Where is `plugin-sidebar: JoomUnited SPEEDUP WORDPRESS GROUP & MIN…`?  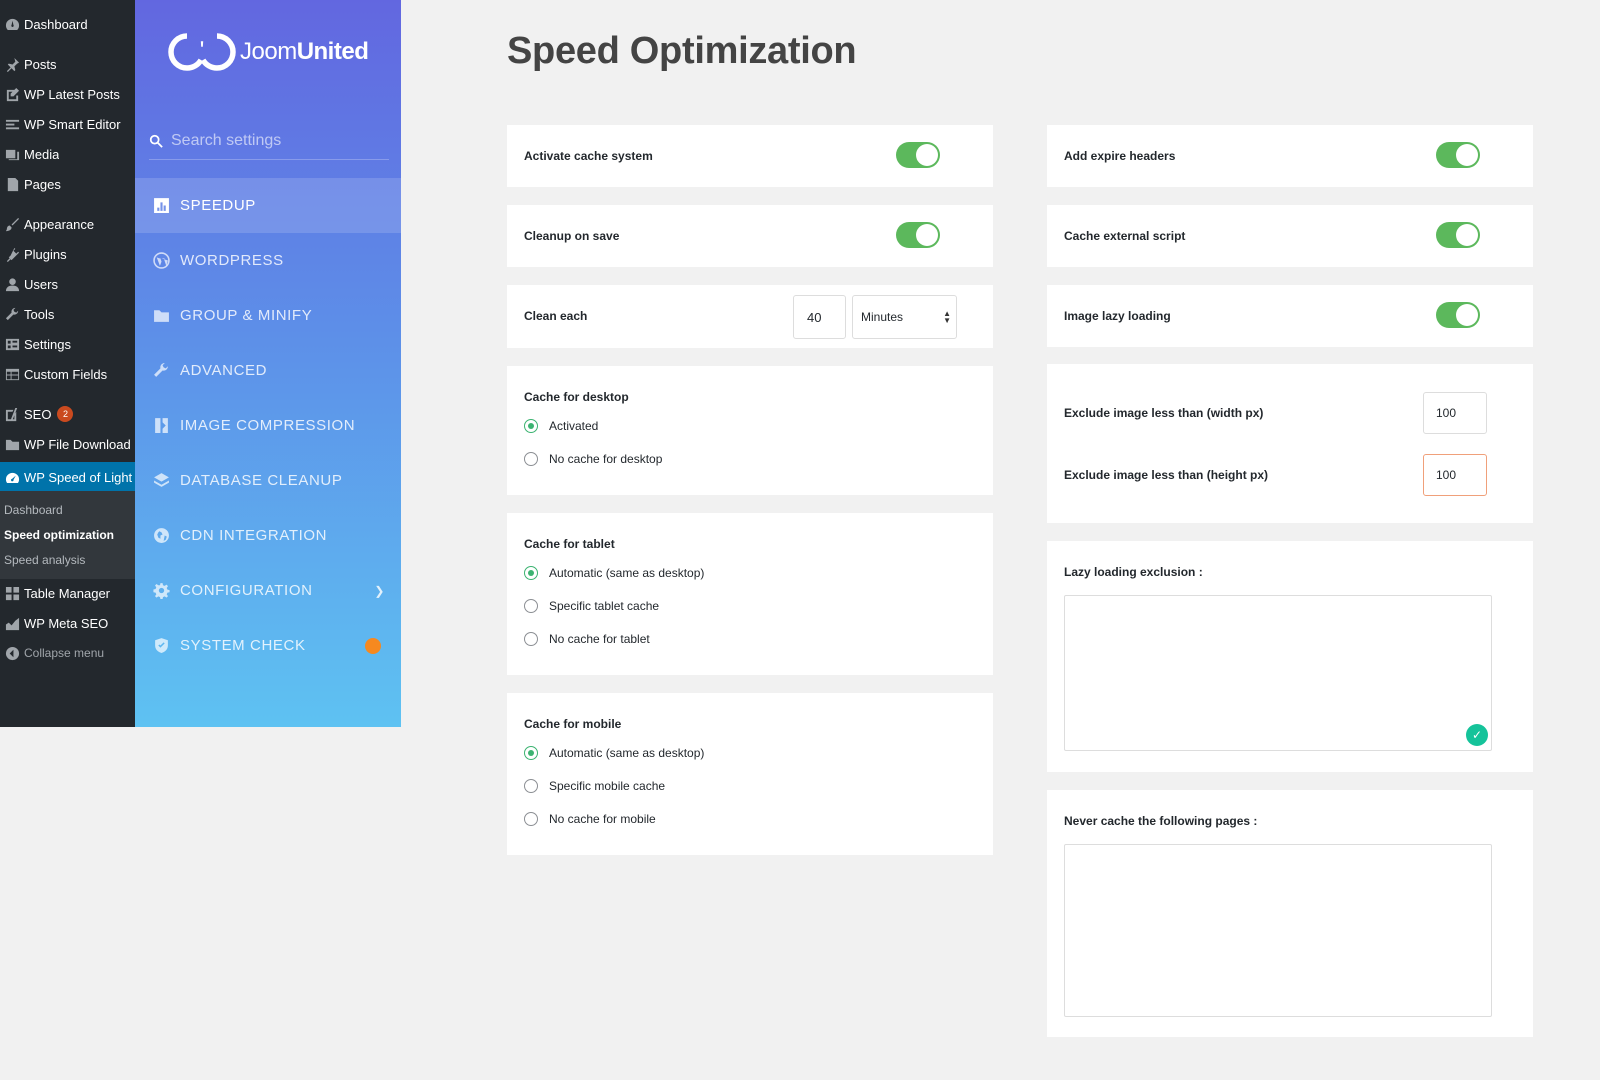 plugin-sidebar: JoomUnited SPEEDUP WORDPRESS GROUP & MIN… is located at coordinates (268, 363).